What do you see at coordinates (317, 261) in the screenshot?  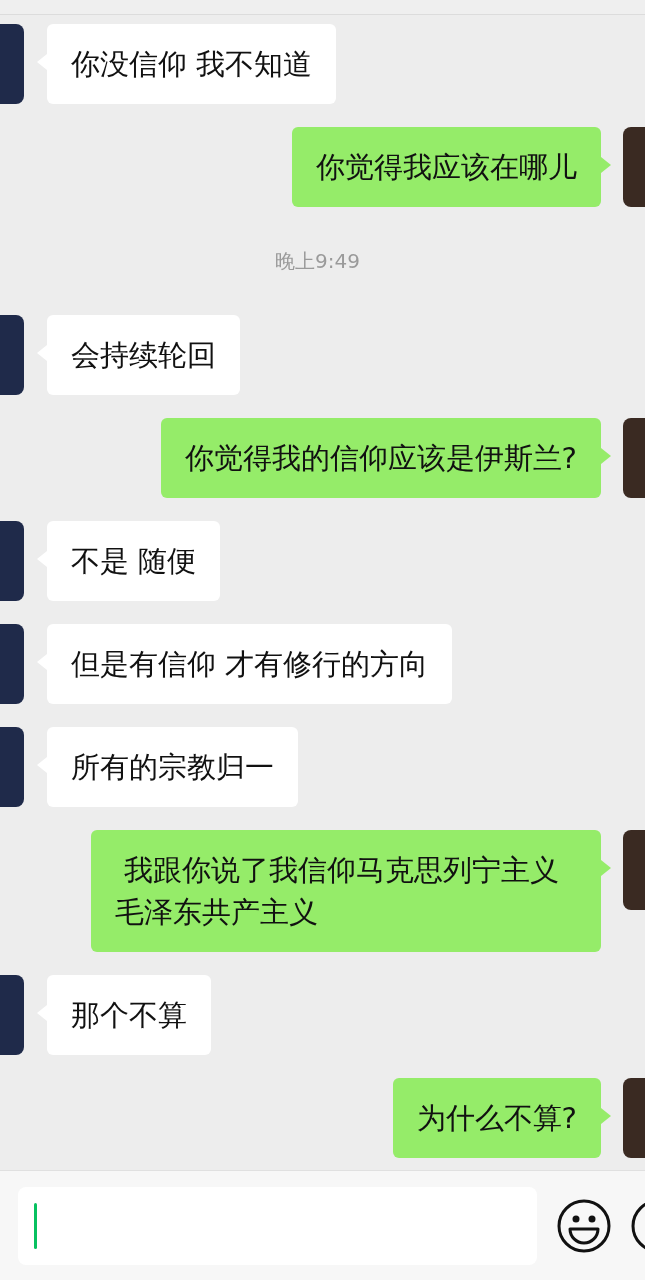 I see `timestamp: 晚上9:49` at bounding box center [317, 261].